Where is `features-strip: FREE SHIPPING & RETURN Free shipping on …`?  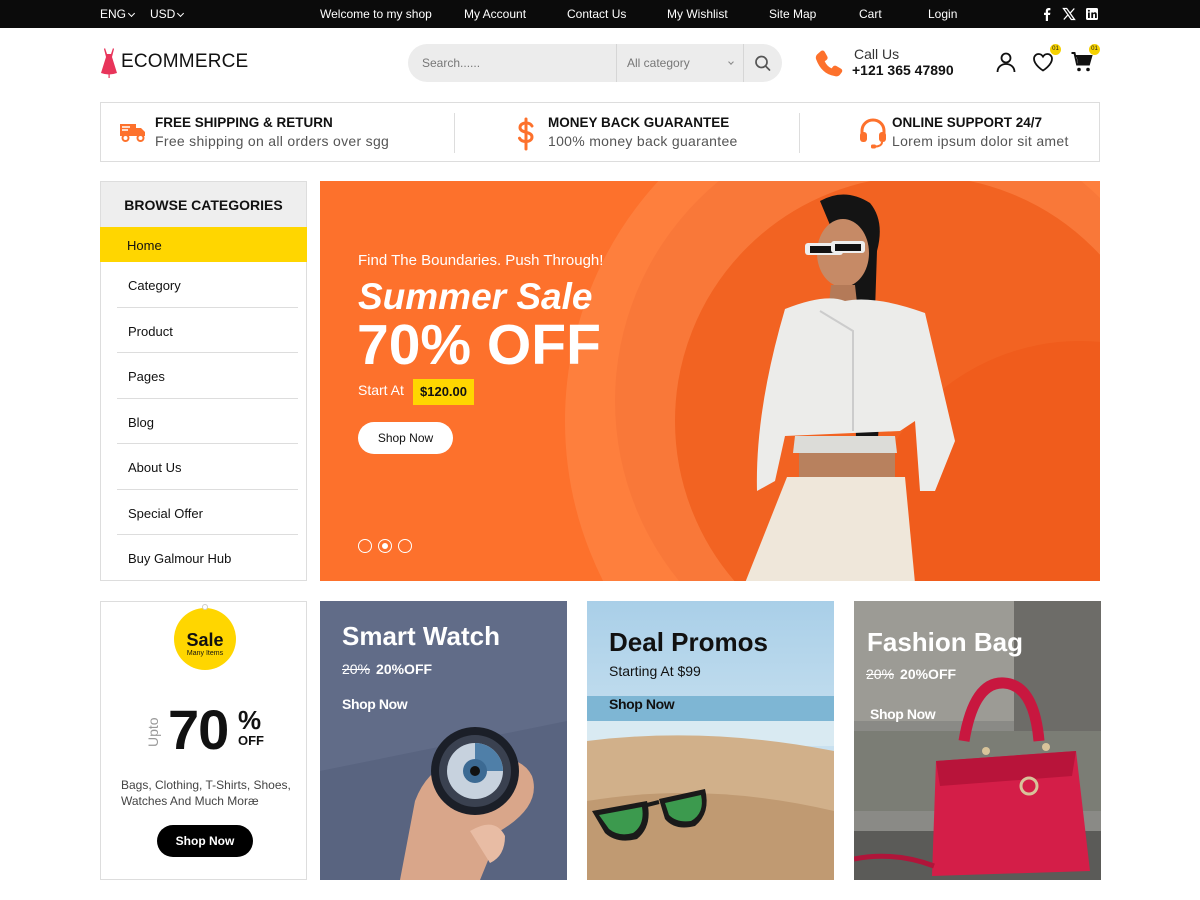 features-strip: FREE SHIPPING & RETURN Free shipping on … is located at coordinates (600, 132).